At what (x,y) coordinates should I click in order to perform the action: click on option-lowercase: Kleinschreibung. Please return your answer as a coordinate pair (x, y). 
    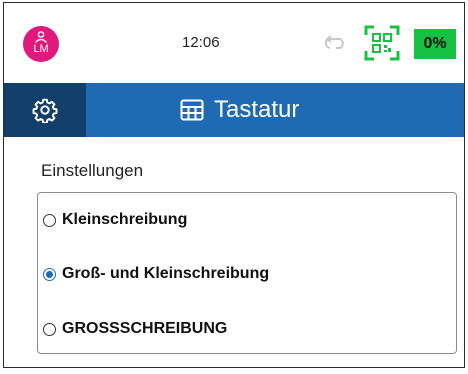
    Looking at the image, I should click on (115, 220).